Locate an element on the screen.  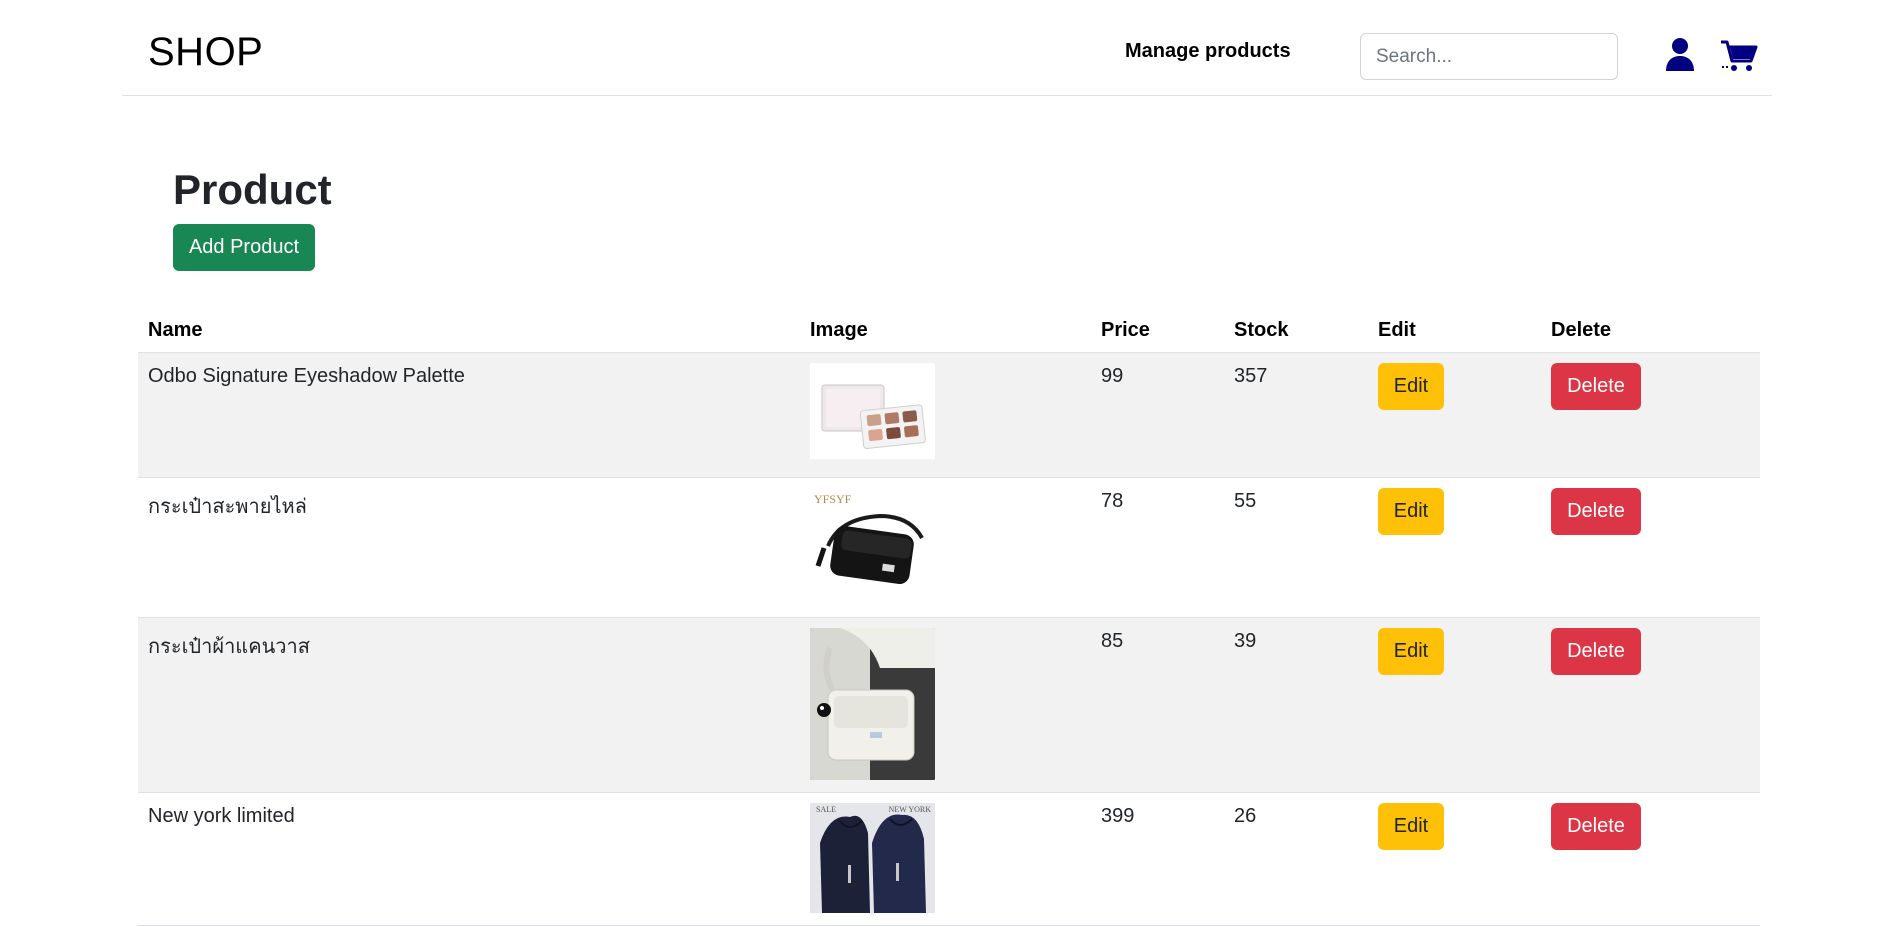
product-stock: 55 is located at coordinates (1296, 547).